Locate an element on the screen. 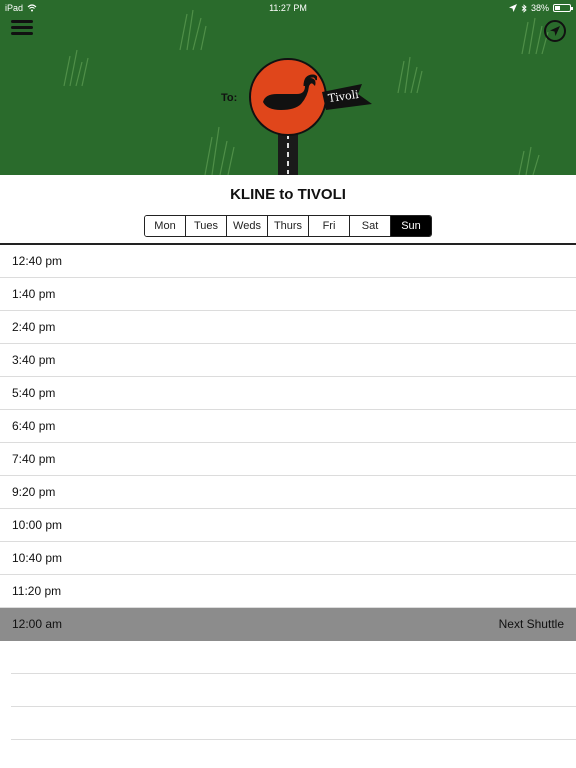 The width and height of the screenshot is (576, 768). destination-sign is located at coordinates (288, 97).